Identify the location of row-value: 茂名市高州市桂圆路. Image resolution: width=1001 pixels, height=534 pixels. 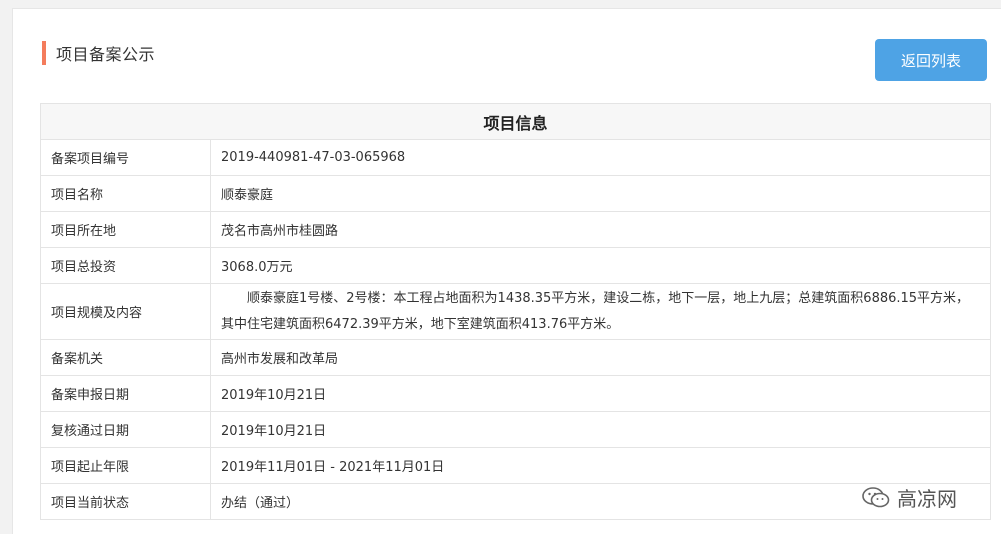
(600, 229).